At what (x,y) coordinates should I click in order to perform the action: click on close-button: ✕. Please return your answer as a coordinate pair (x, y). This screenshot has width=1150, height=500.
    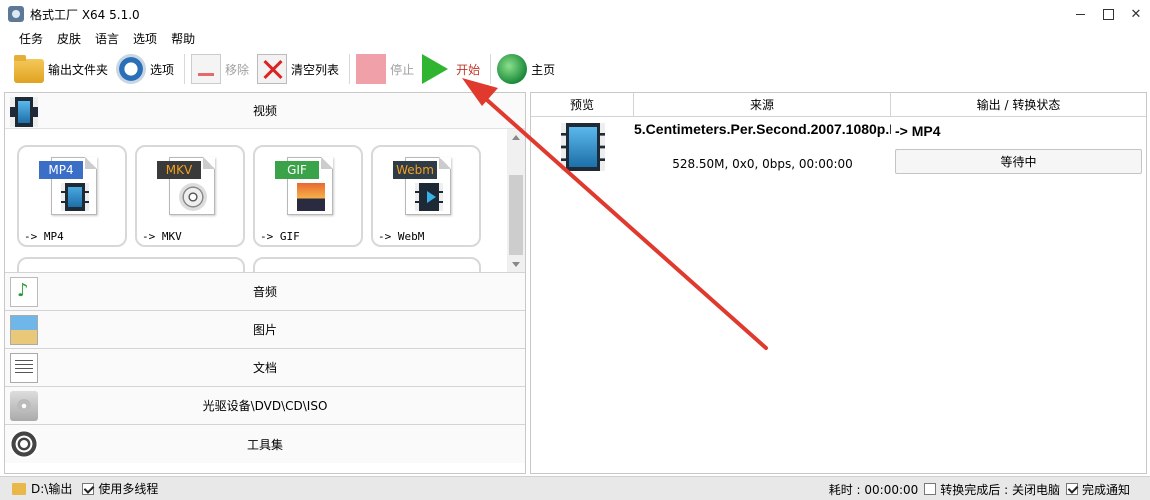
    Looking at the image, I should click on (1136, 14).